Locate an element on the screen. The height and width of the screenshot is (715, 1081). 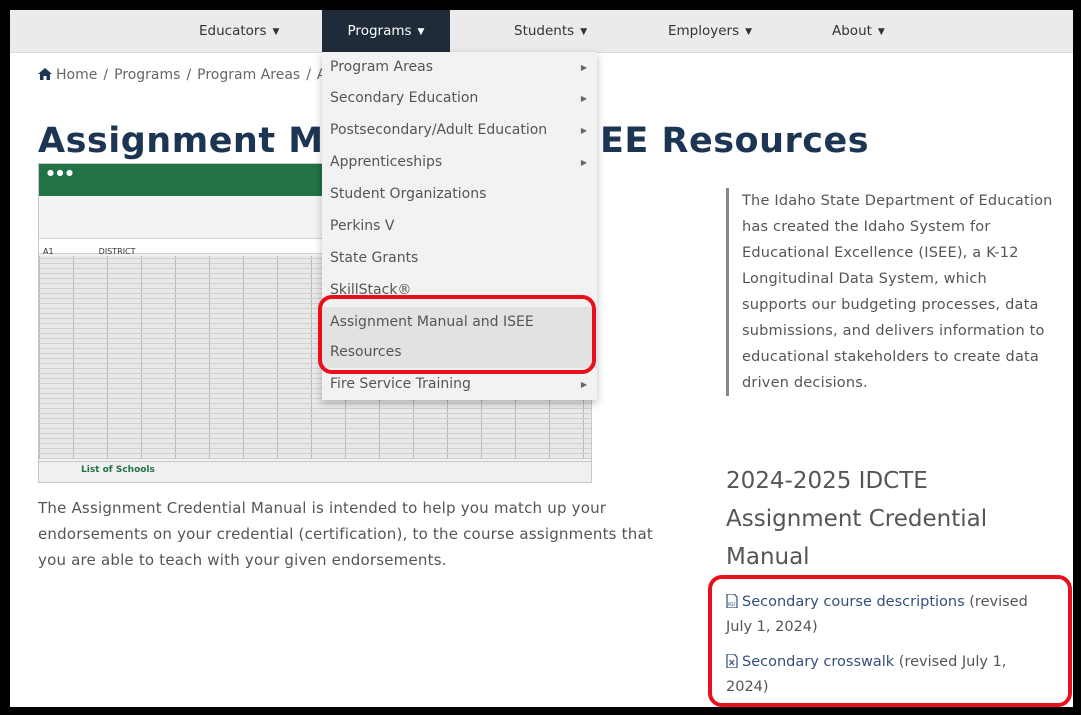
window-controls-icon: ● ● ● is located at coordinates (60, 172).